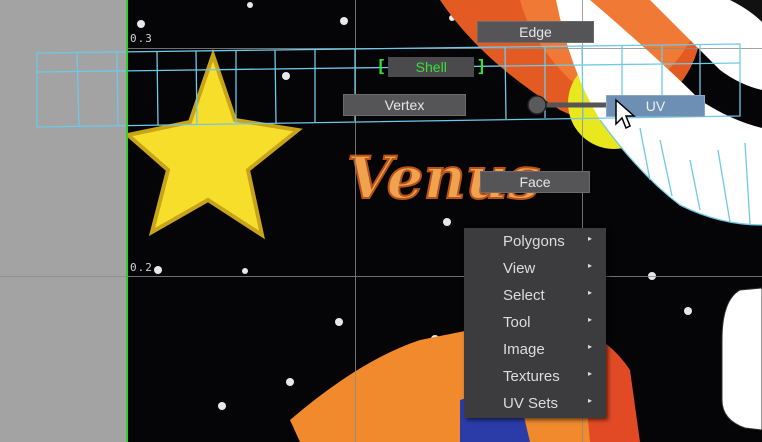 This screenshot has width=762, height=442. Describe the element at coordinates (141, 38) in the screenshot. I see `axis-label-top: 0.3` at that location.